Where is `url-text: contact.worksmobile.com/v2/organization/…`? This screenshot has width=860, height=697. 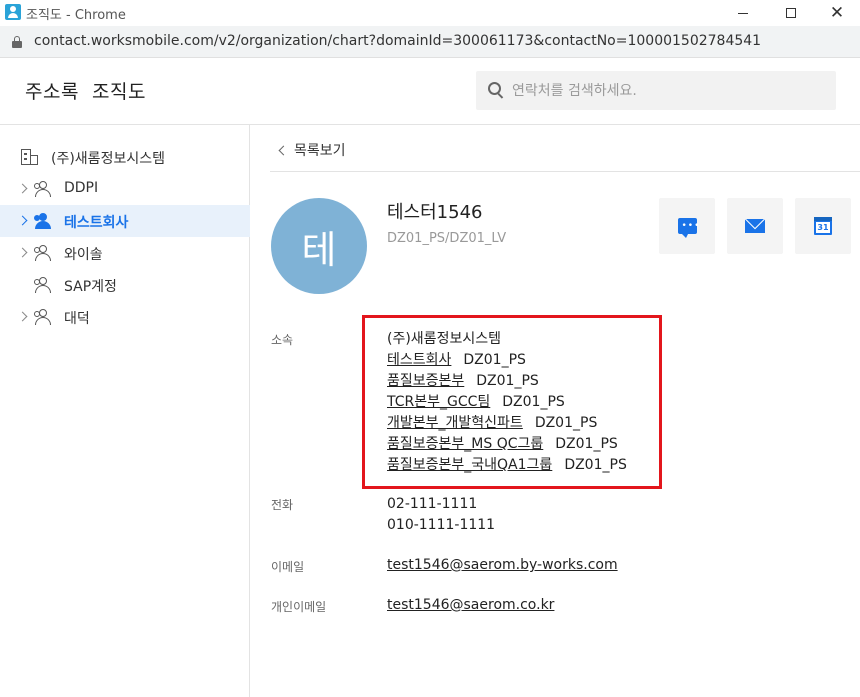 url-text: contact.worksmobile.com/v2/organization/… is located at coordinates (397, 41).